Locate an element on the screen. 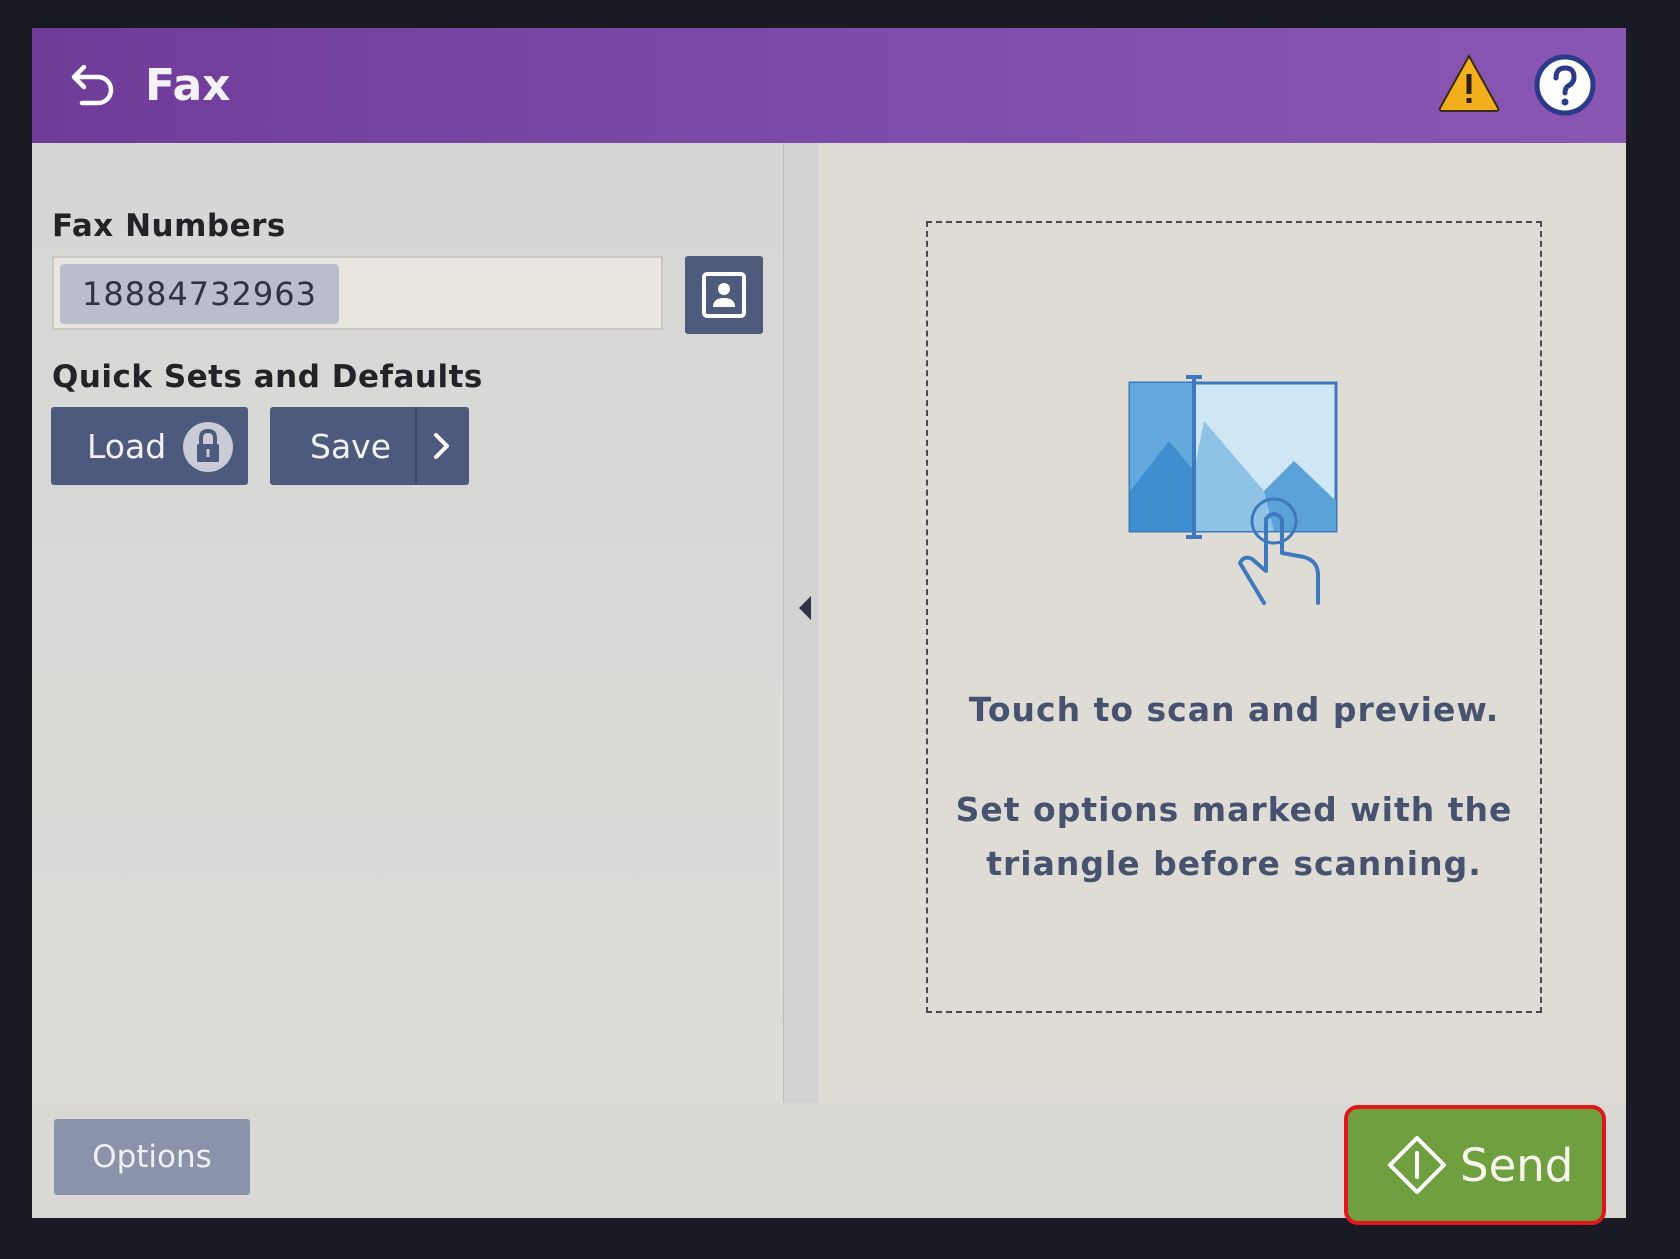  back-button is located at coordinates (92, 86).